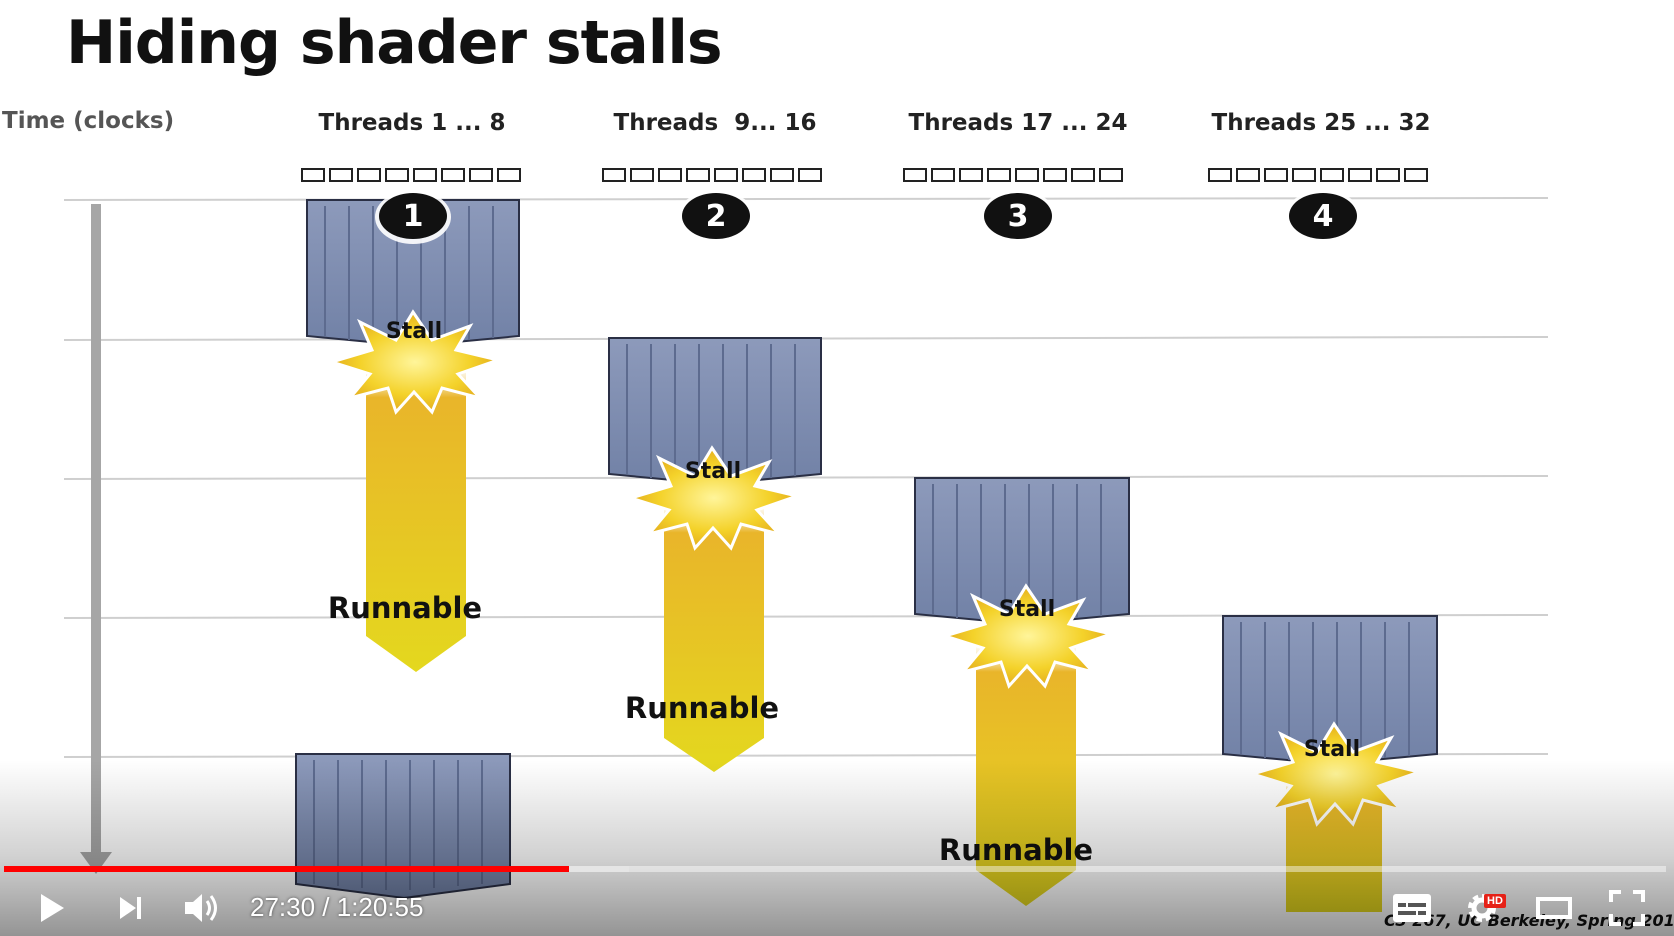 This screenshot has width=1674, height=936. I want to click on volume-button, so click(202, 908).